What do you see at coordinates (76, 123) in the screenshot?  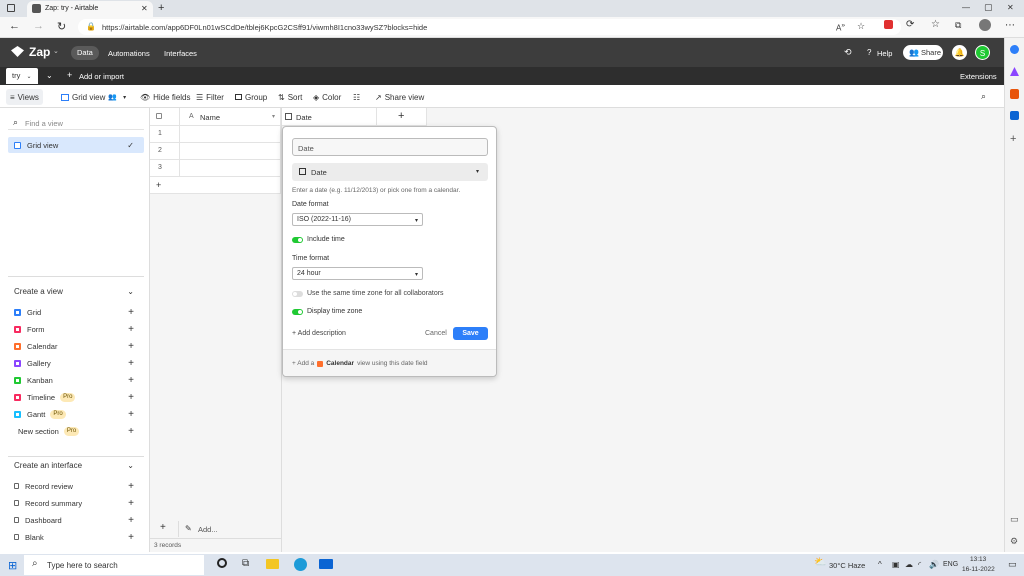 I see `find-view-input: ⌕ Find a view` at bounding box center [76, 123].